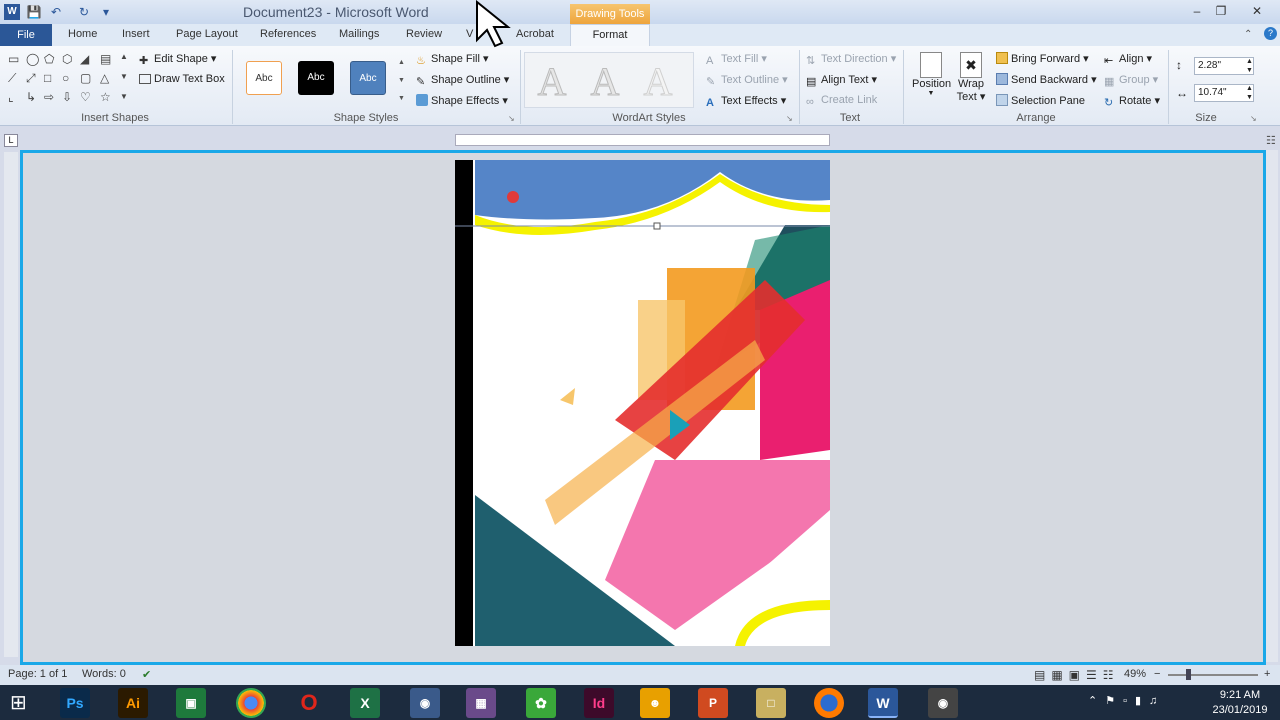  Describe the element at coordinates (133, 703) in the screenshot. I see `taskbar-illustrator: Ai` at that location.